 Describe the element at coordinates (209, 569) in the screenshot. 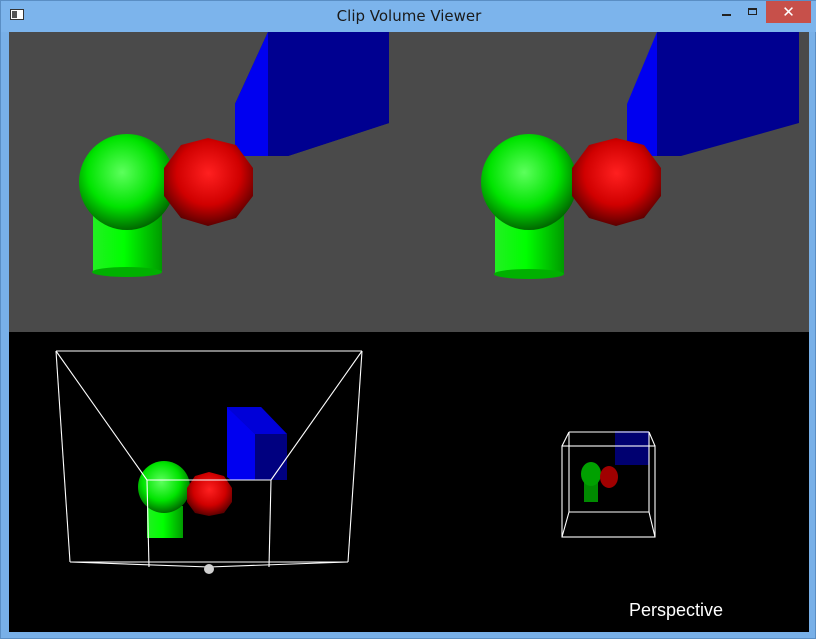

I see `camera-marker` at that location.